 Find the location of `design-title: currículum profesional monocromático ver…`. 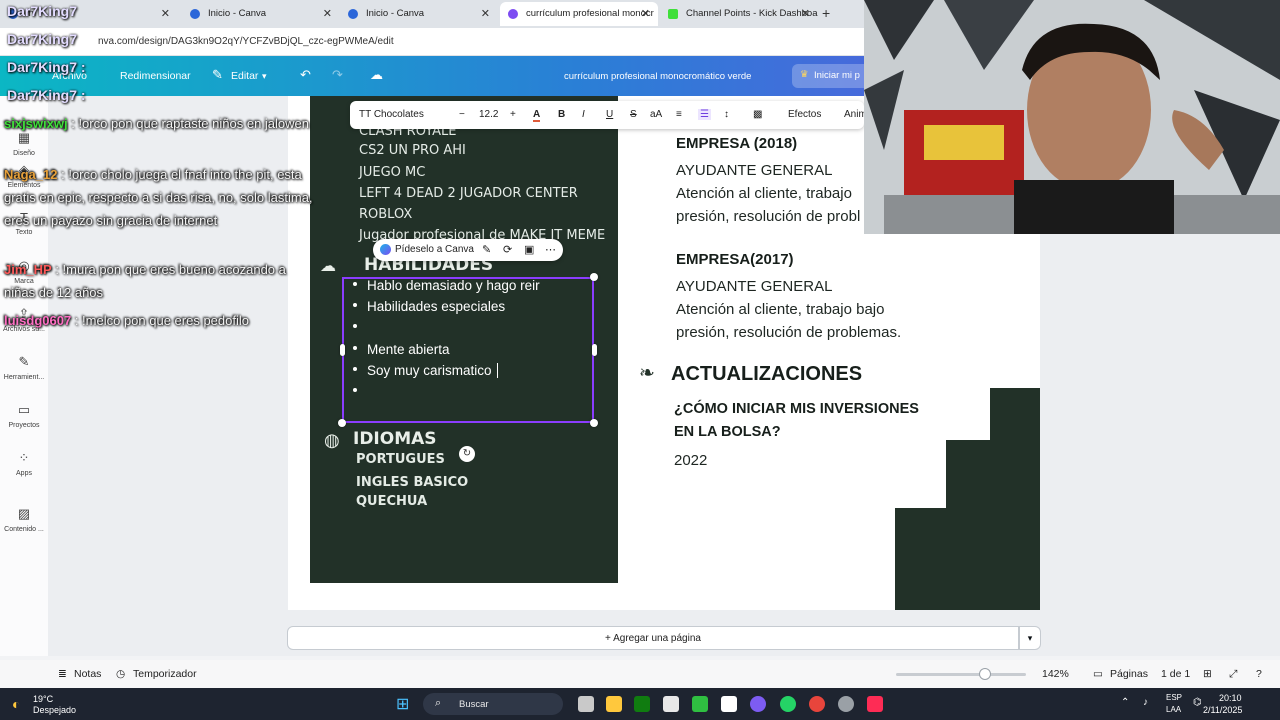

design-title: currículum profesional monocromático ver… is located at coordinates (657, 76).